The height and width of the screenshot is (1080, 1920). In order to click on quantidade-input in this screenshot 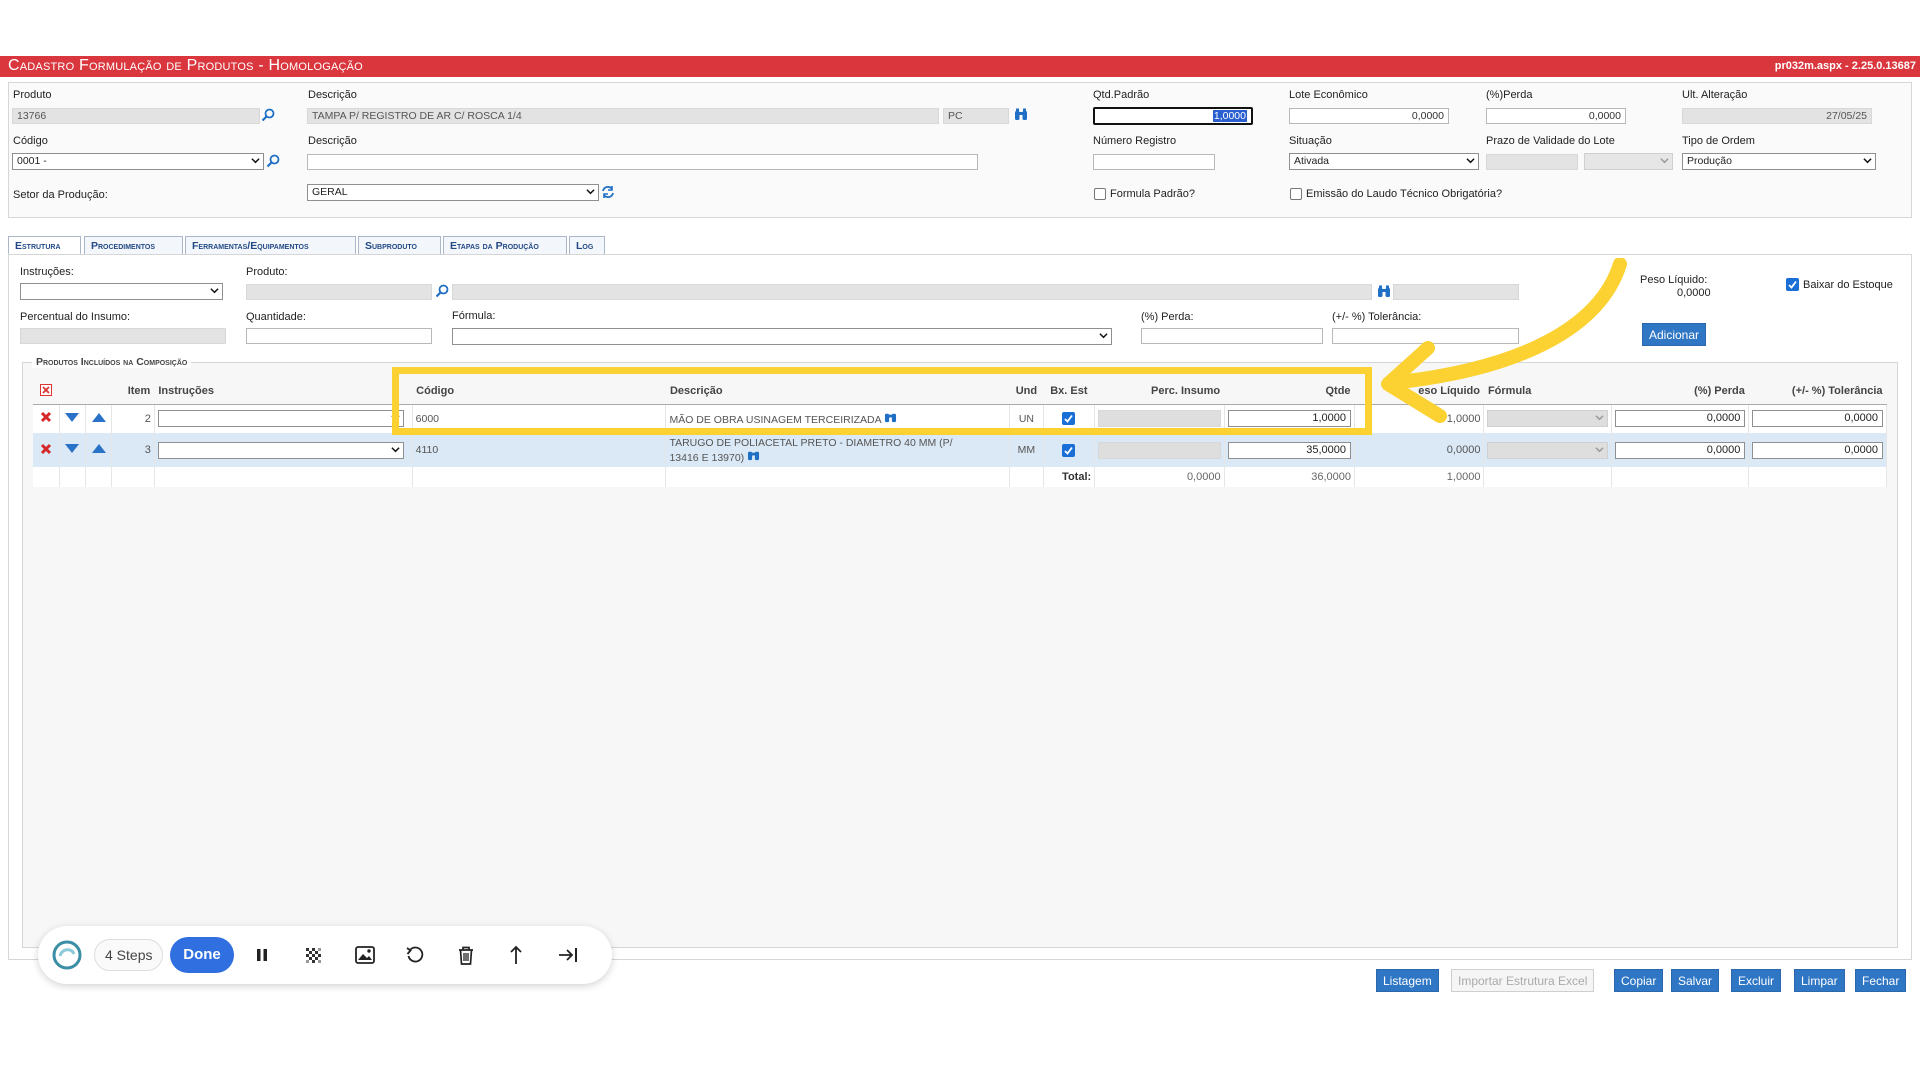, I will do `click(339, 336)`.